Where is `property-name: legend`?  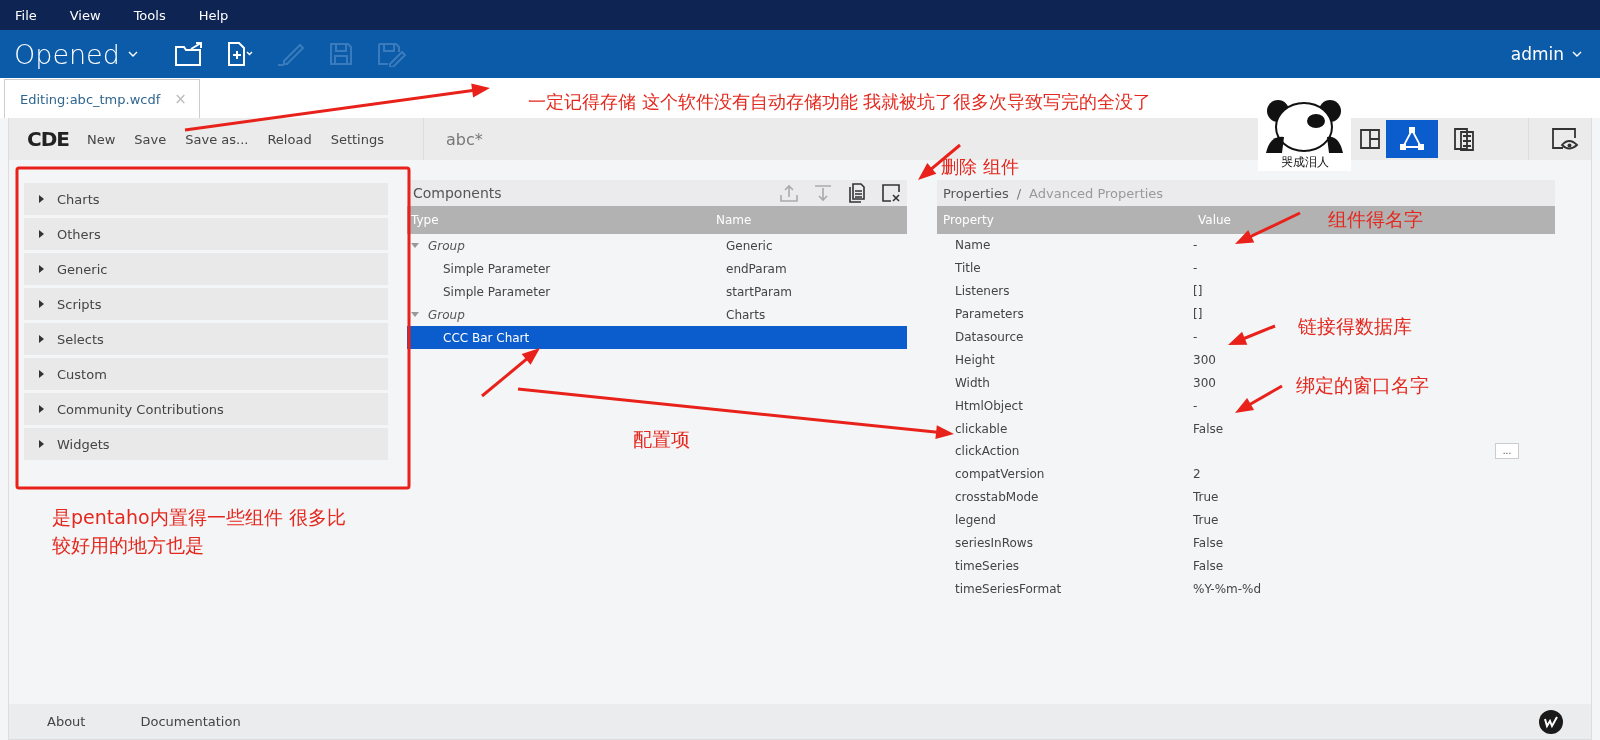 property-name: legend is located at coordinates (975, 520).